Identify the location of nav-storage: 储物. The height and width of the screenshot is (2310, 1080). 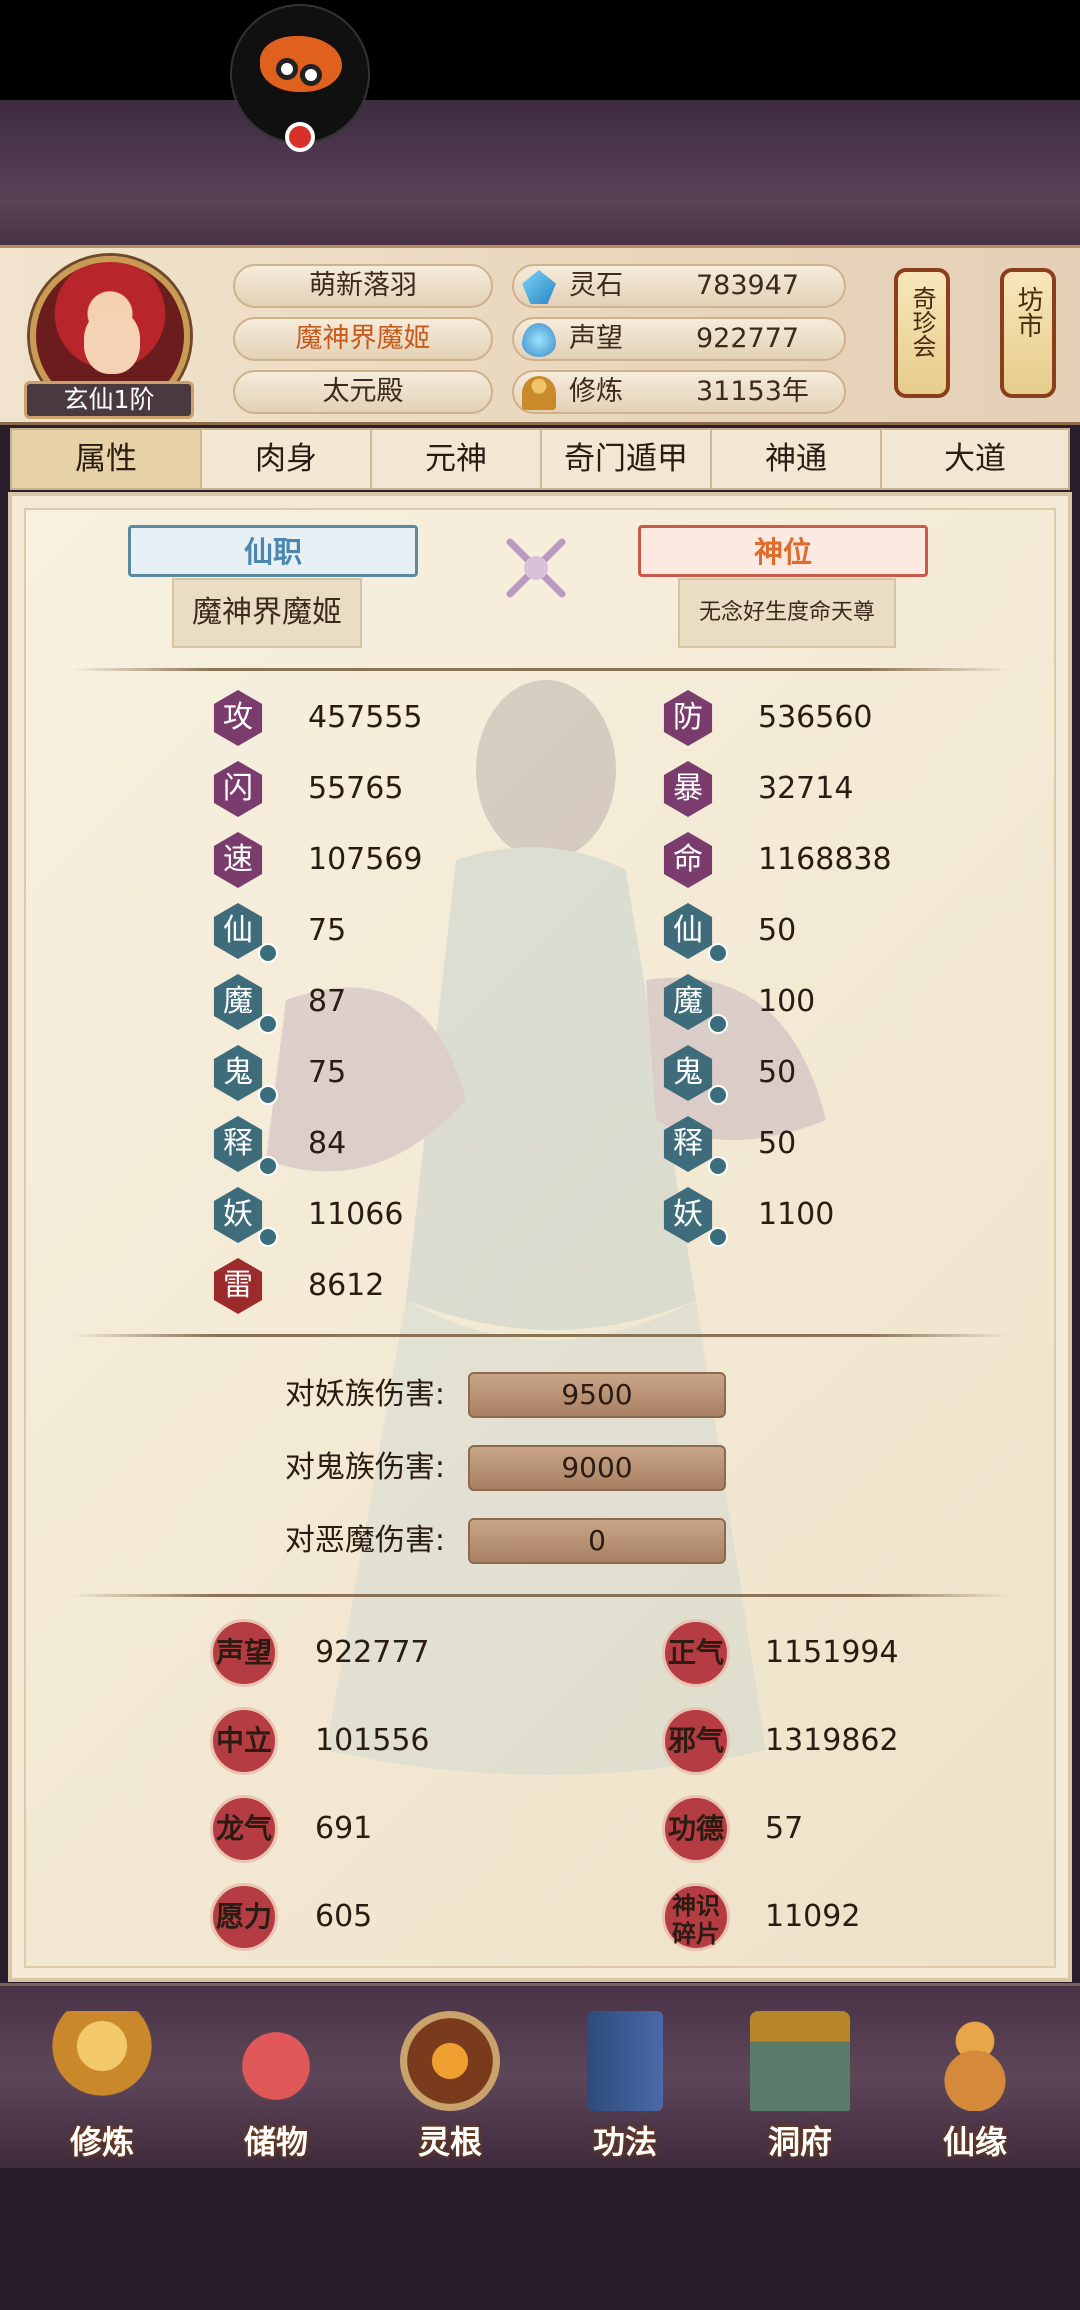
(276, 2086).